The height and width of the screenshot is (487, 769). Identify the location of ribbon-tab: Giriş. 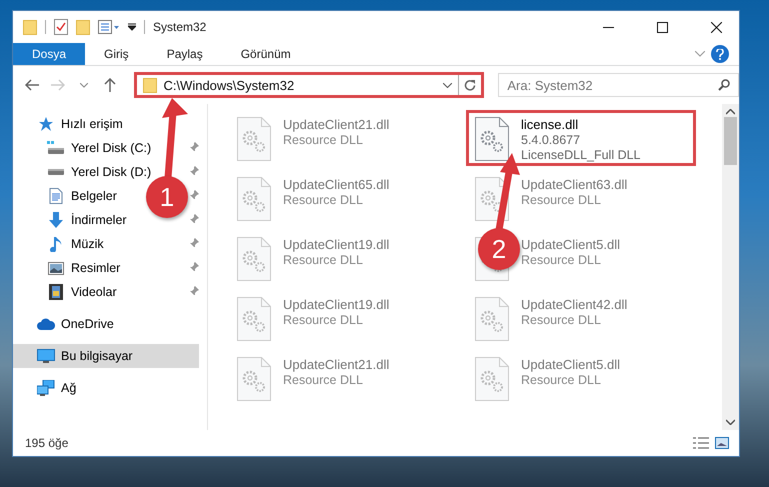
(116, 54).